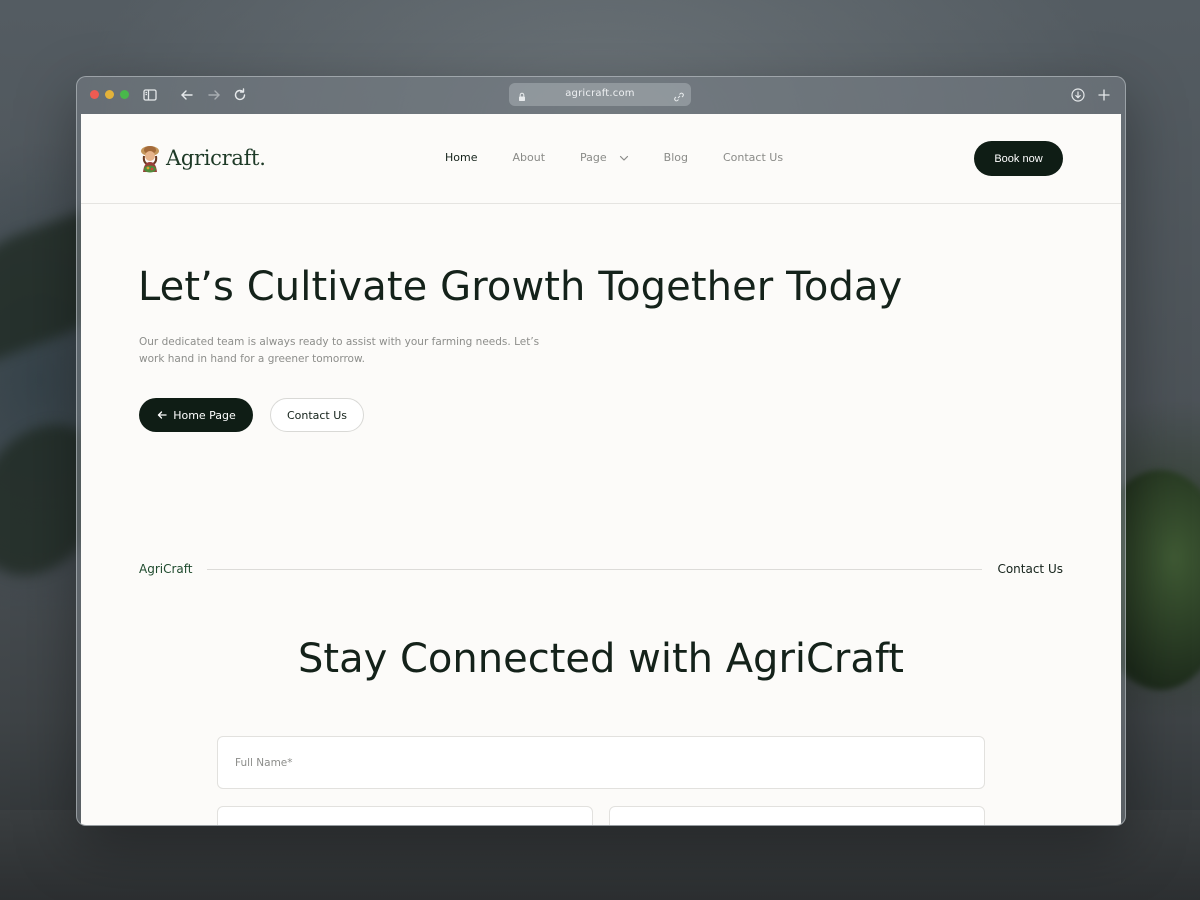 The width and height of the screenshot is (1200, 900). I want to click on minimize-window-button, so click(109, 94).